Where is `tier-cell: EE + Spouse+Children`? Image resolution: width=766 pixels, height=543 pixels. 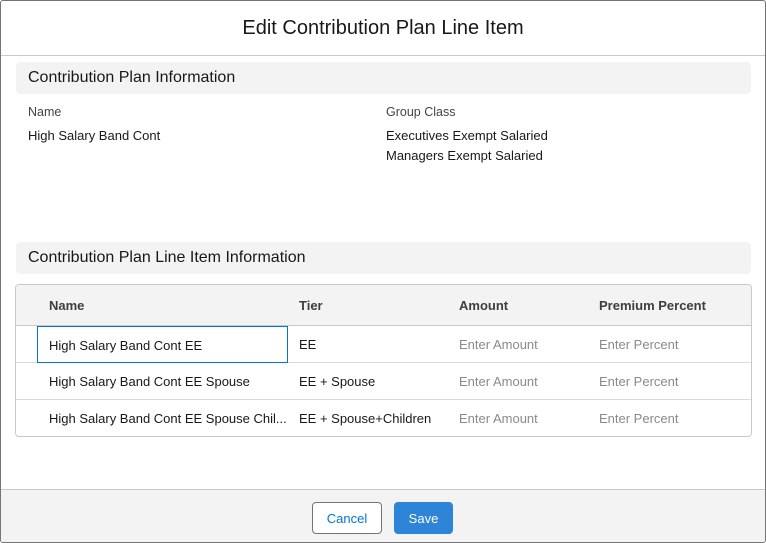
tier-cell: EE + Spouse+Children is located at coordinates (365, 418).